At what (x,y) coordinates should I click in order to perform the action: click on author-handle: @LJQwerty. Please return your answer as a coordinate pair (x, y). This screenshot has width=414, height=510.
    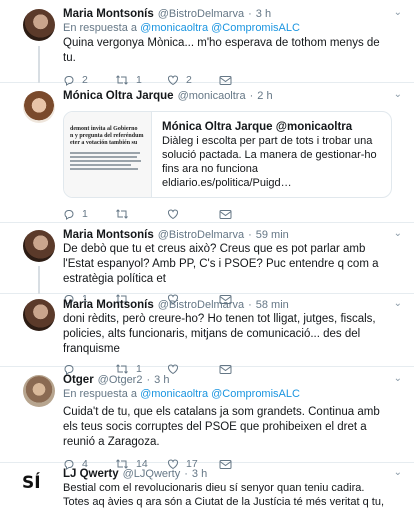
    Looking at the image, I should click on (152, 474).